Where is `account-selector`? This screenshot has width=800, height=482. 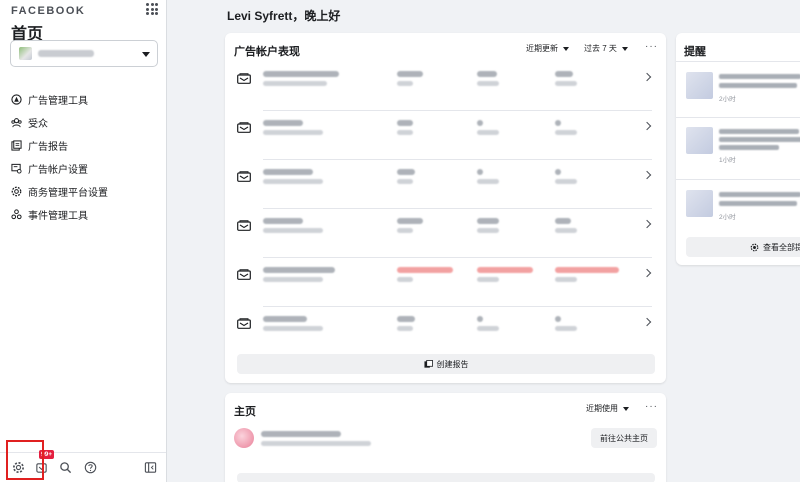
account-selector is located at coordinates (84, 53).